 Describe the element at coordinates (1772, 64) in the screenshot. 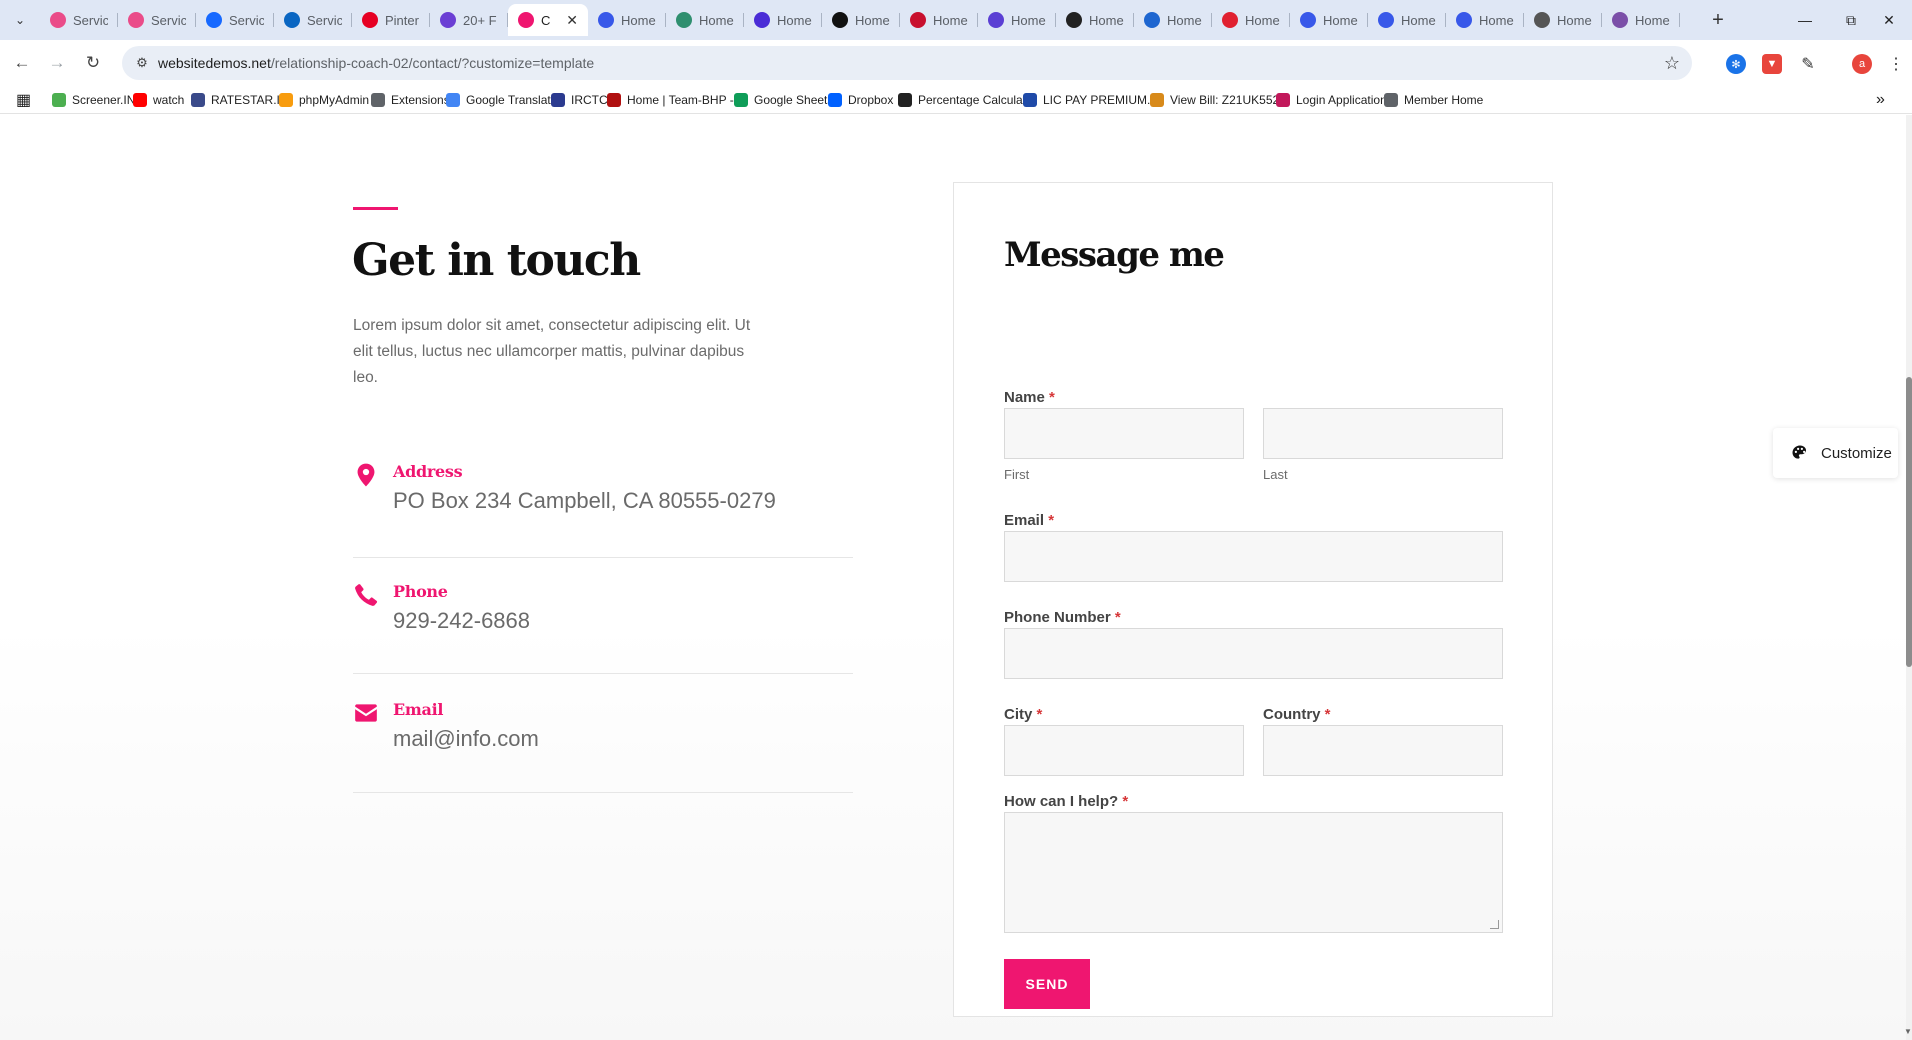

I see `shield-extension-icon: ▼` at that location.